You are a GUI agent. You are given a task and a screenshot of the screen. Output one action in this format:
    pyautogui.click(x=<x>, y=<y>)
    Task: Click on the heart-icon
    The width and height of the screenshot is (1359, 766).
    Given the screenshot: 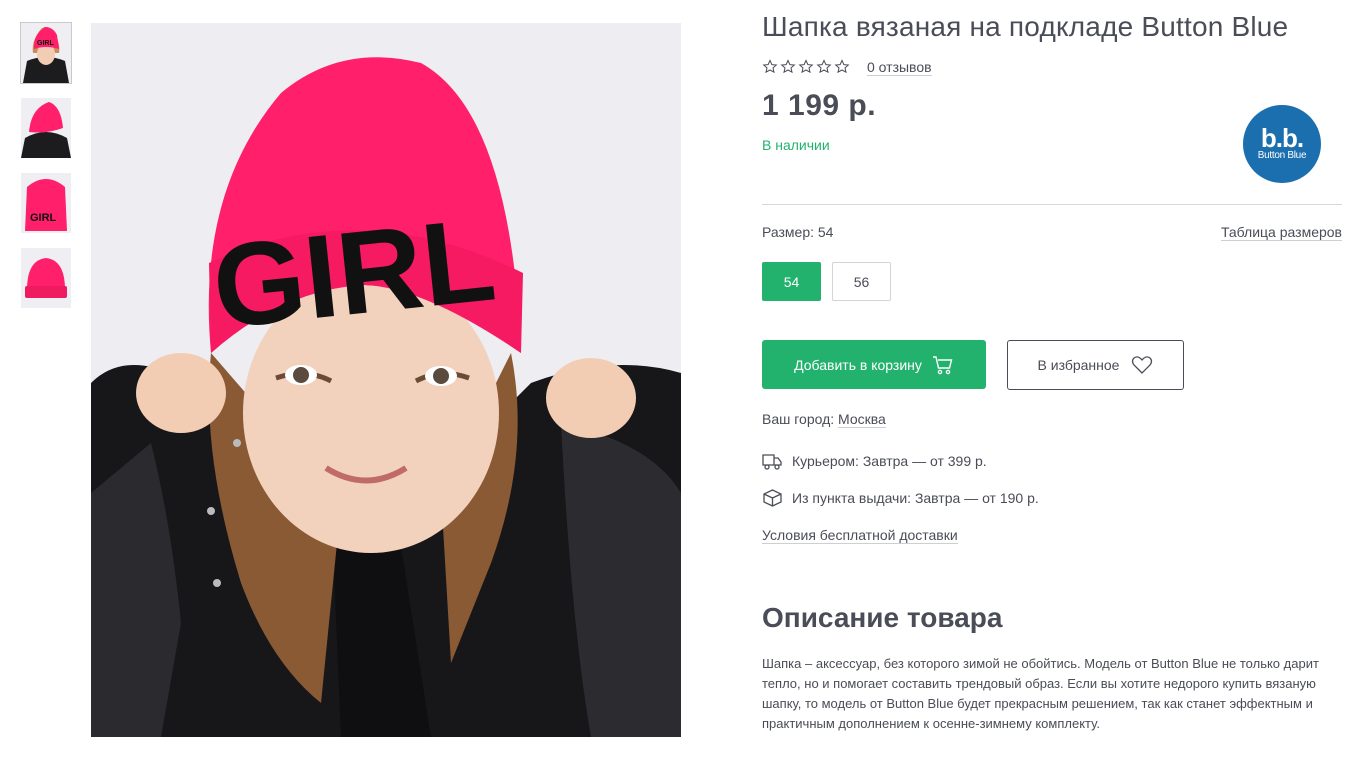 What is the action you would take?
    pyautogui.click(x=1142, y=365)
    